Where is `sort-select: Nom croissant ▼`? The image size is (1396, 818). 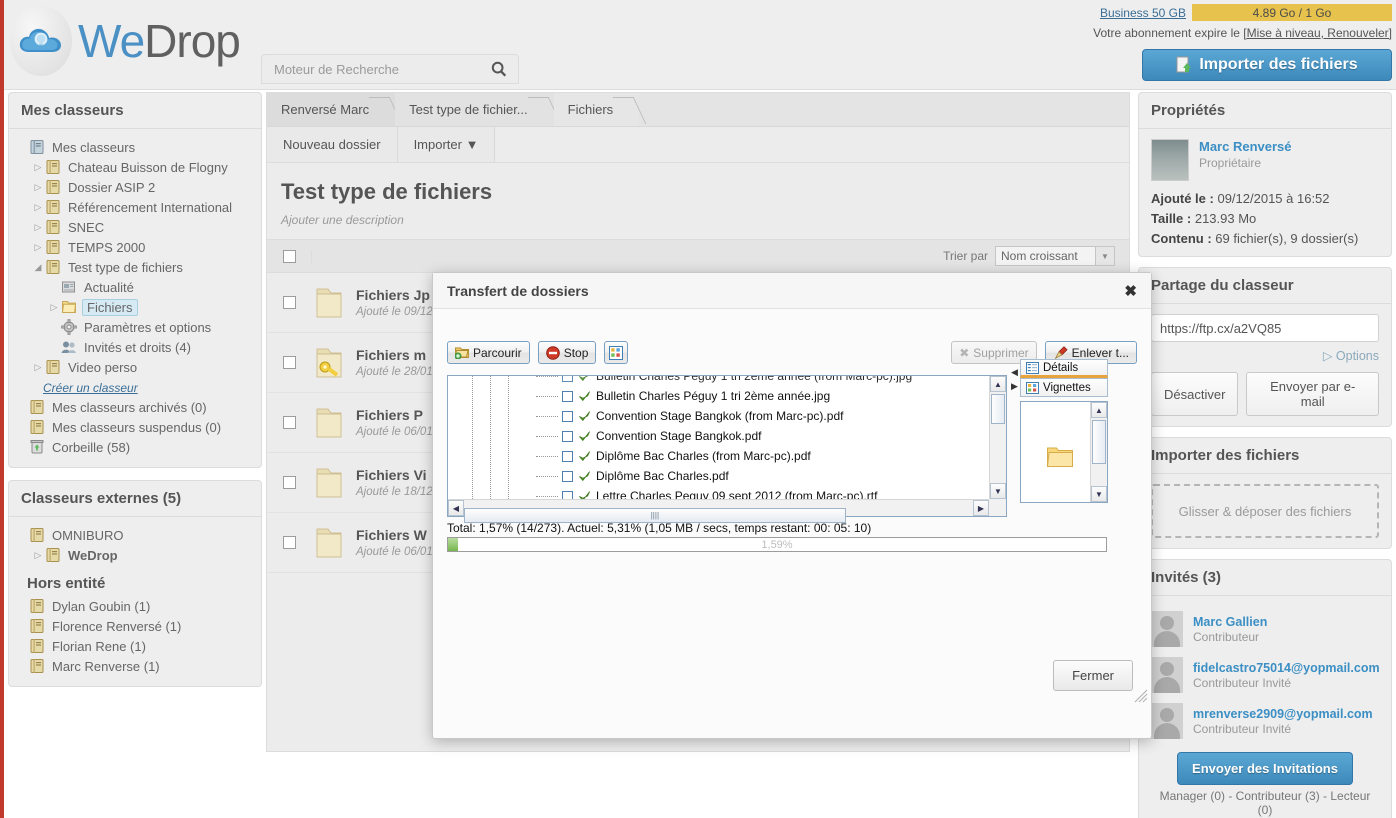 sort-select: Nom croissant ▼ is located at coordinates (1055, 256).